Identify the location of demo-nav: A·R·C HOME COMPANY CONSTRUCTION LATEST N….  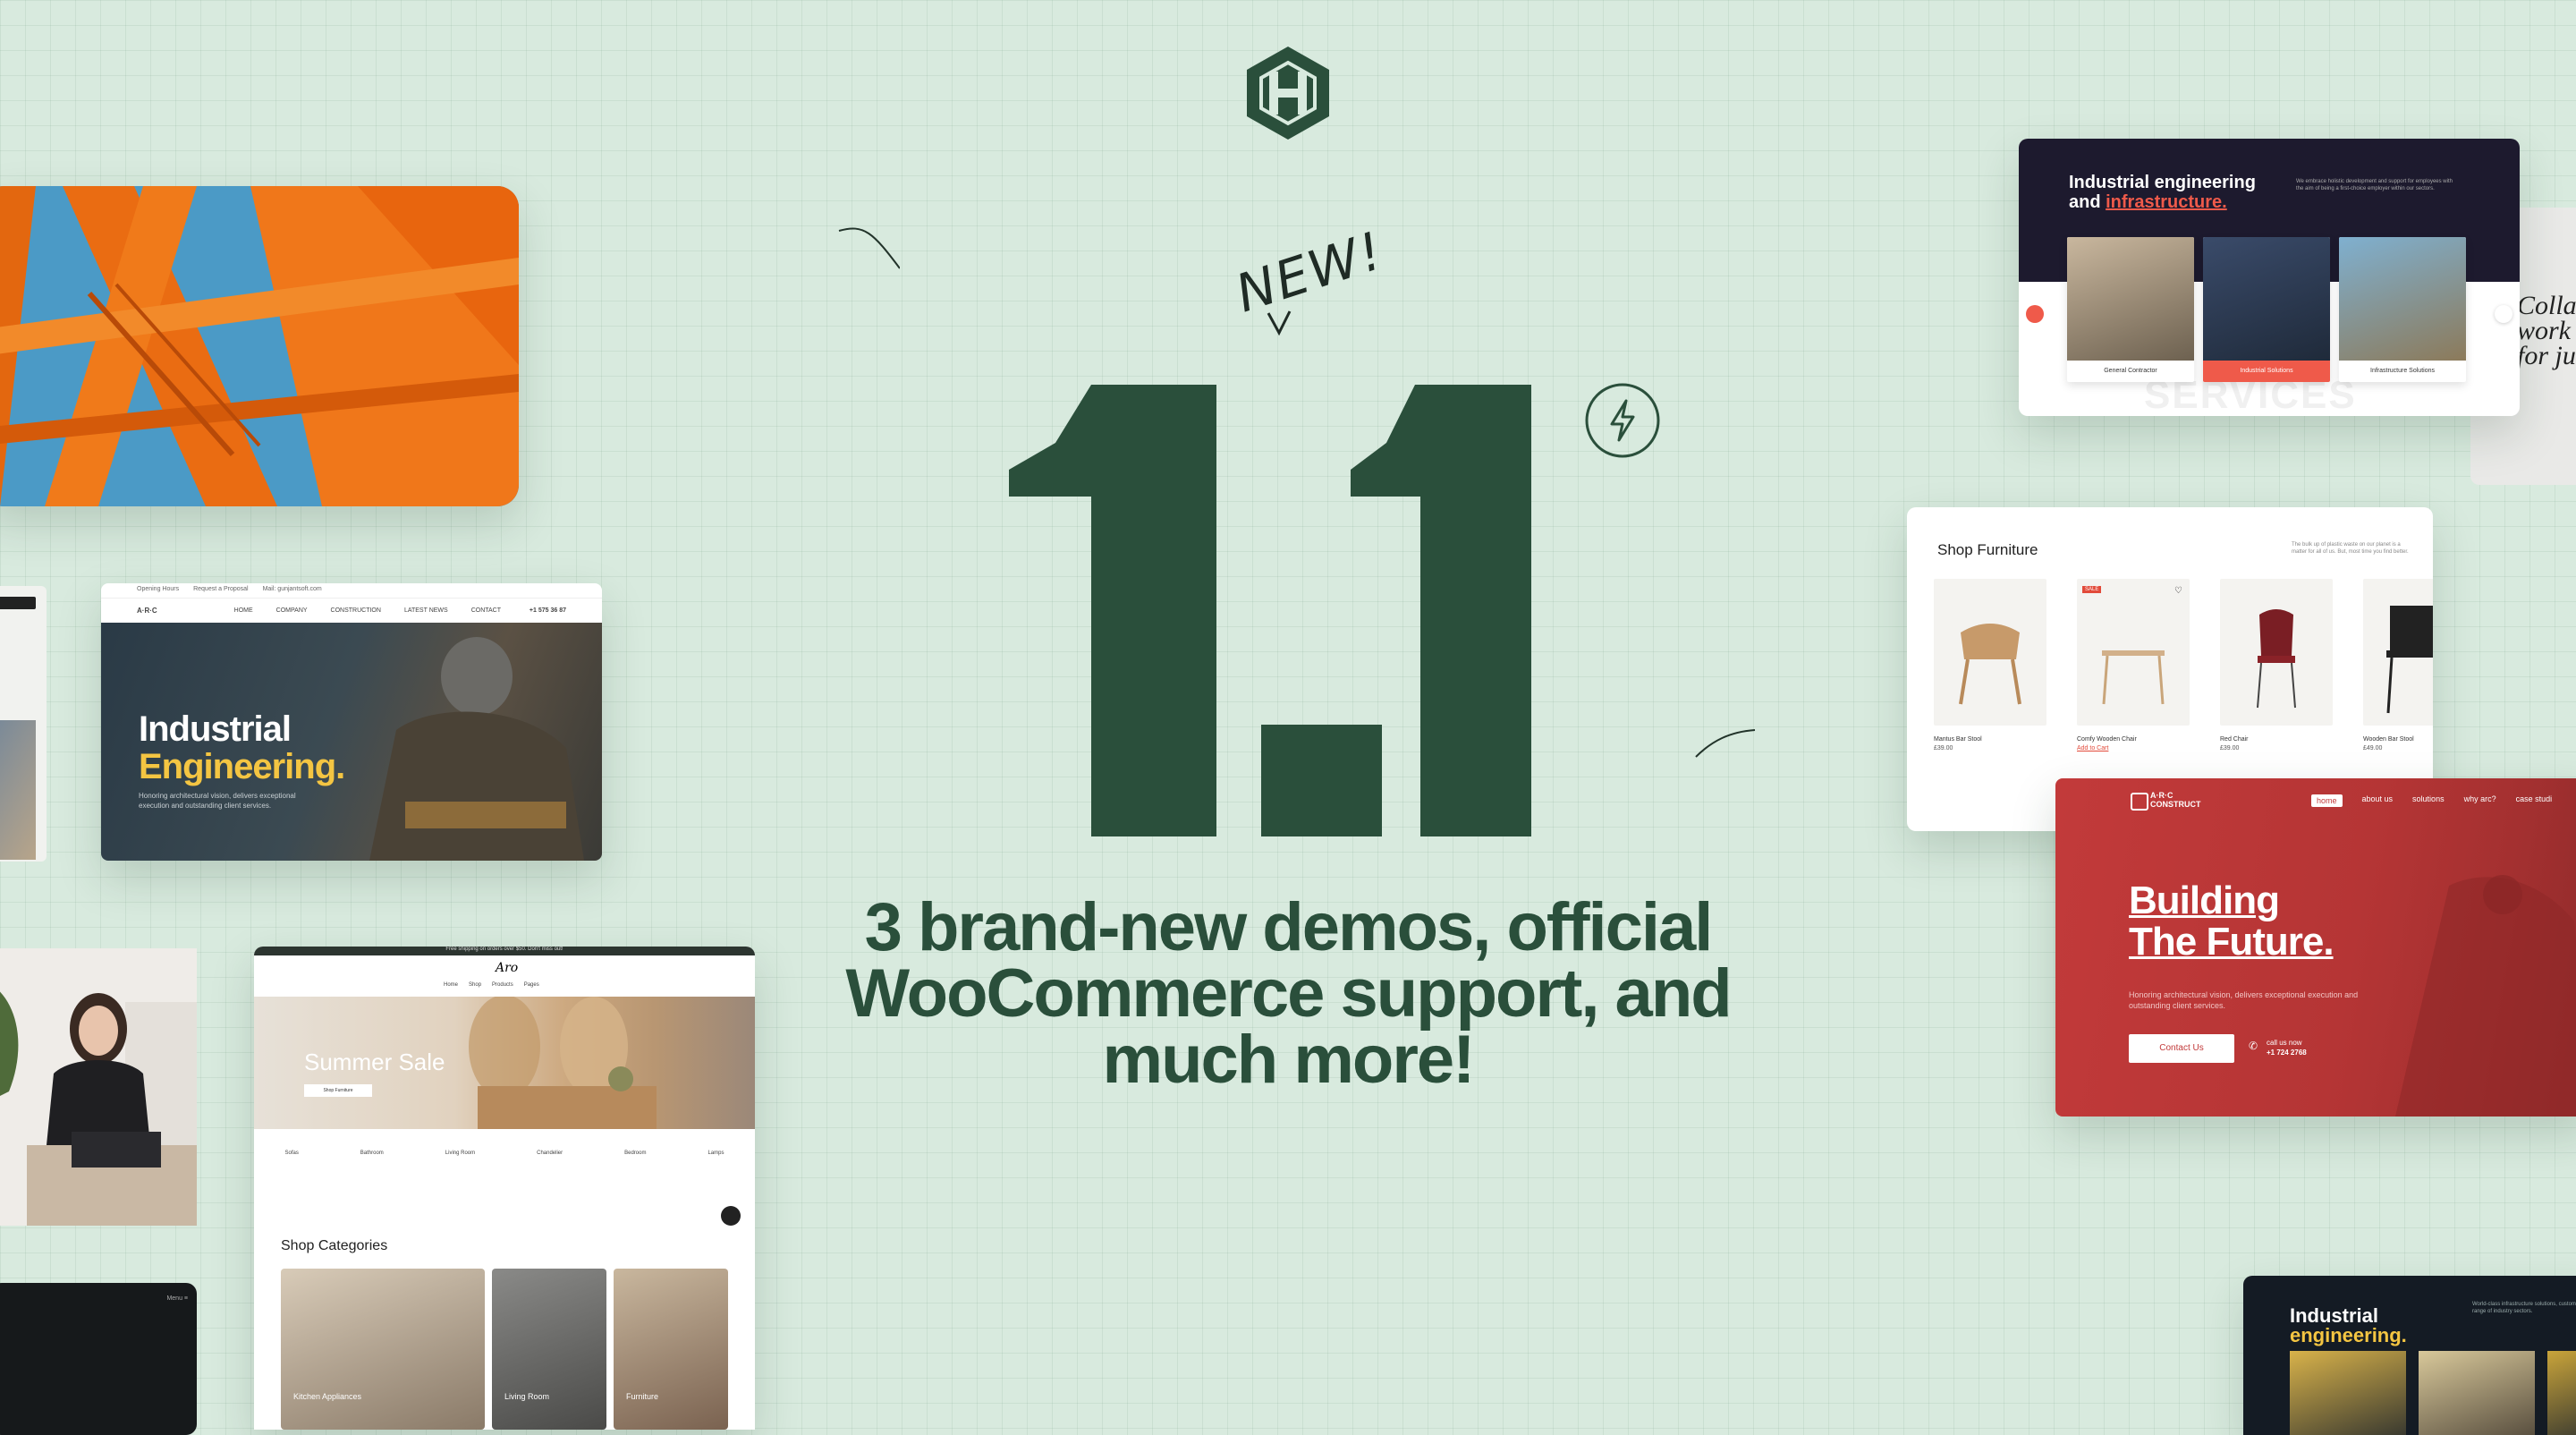
(351, 610).